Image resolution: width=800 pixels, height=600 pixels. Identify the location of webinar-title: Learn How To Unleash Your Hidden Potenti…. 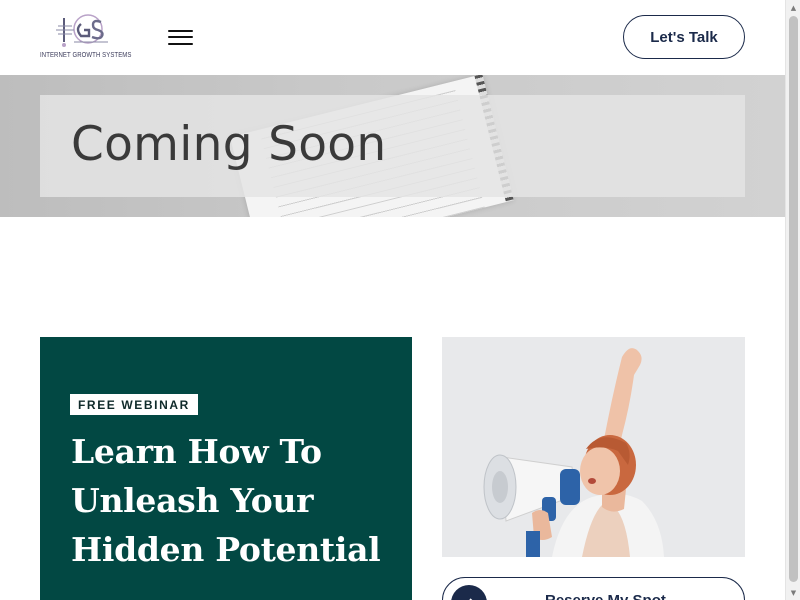
(226, 500).